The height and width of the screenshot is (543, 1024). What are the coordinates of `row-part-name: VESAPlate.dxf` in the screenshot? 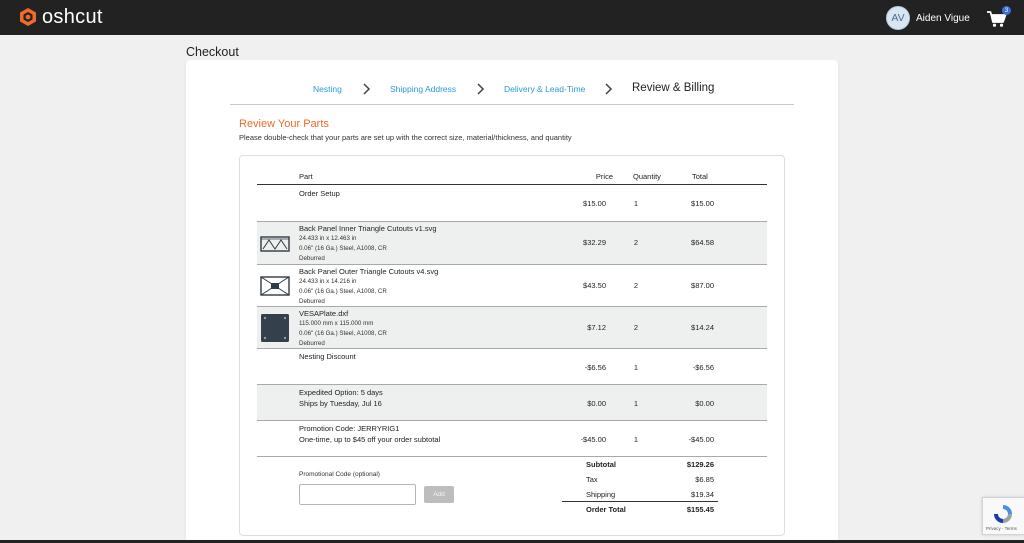 It's located at (323, 313).